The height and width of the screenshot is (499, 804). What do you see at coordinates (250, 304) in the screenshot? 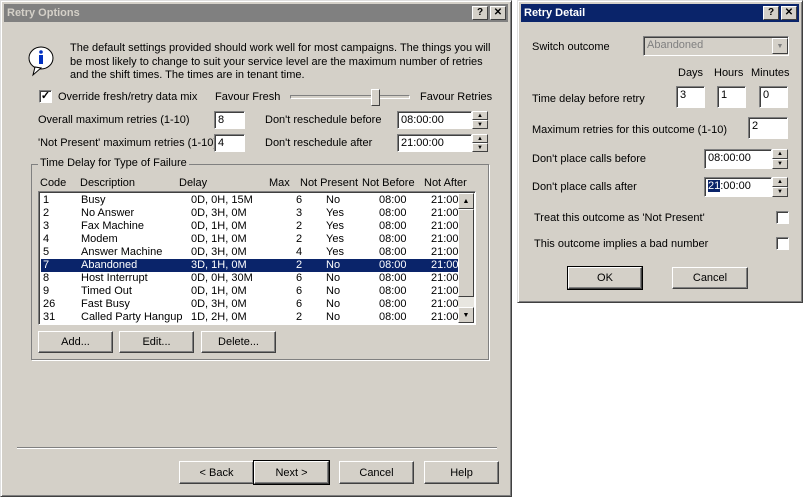
I see `table-row: 26 Fast Busy 0D, 3H, 0M 6 No 08:00 21:00` at bounding box center [250, 304].